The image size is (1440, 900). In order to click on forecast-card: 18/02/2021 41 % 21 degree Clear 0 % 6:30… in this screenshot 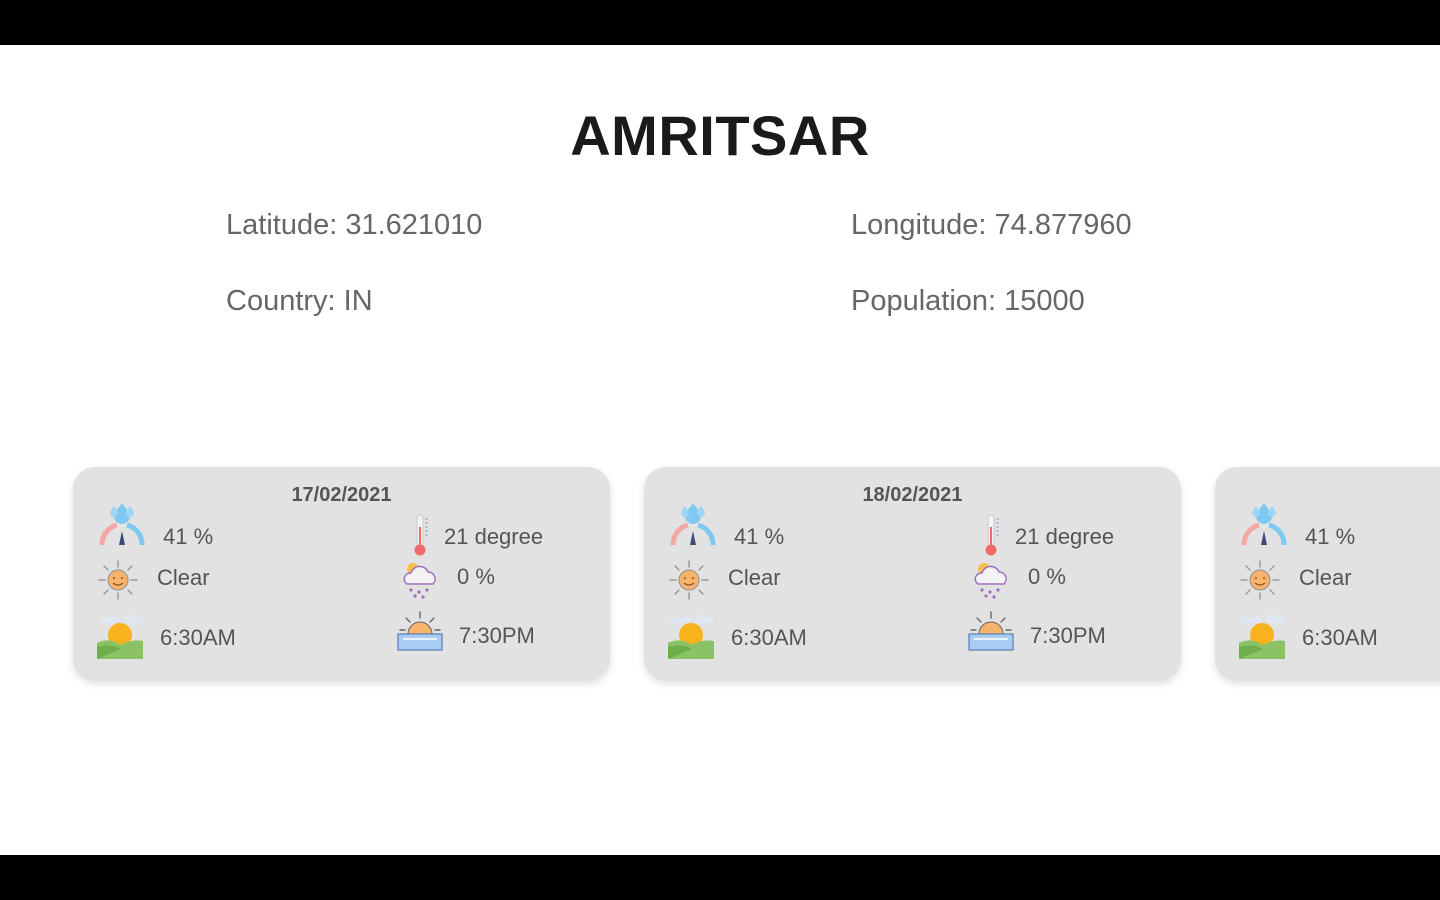, I will do `click(912, 574)`.